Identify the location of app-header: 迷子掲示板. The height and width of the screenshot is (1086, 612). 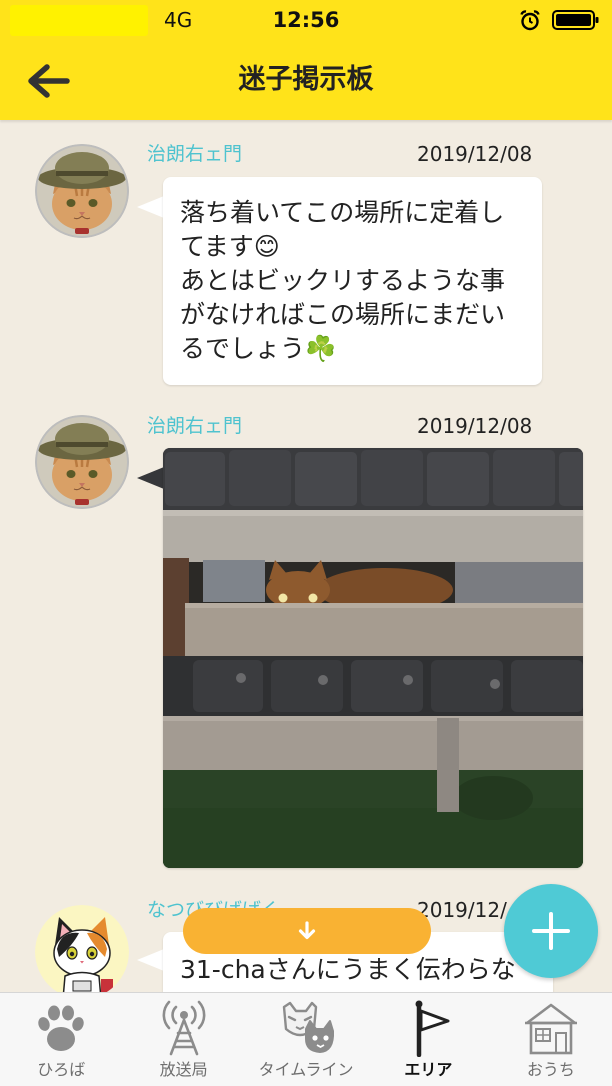
(306, 80).